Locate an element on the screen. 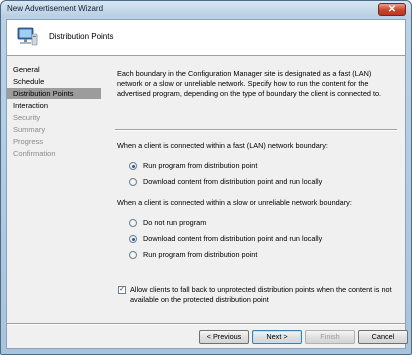 Image resolution: width=412 pixels, height=355 pixels. nav-item-schedule: Schedule is located at coordinates (54, 81).